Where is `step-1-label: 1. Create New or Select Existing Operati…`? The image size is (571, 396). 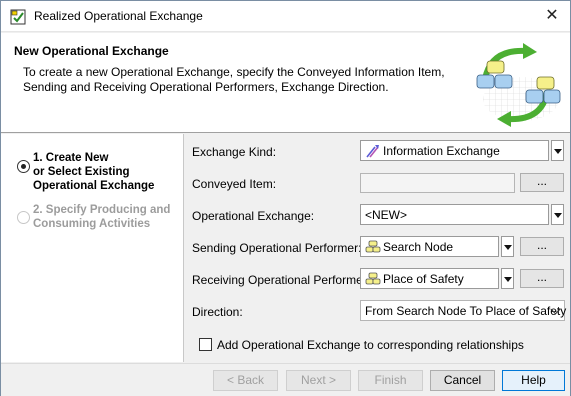
step-1-label: 1. Create New or Select Existing Operati… is located at coordinates (94, 172).